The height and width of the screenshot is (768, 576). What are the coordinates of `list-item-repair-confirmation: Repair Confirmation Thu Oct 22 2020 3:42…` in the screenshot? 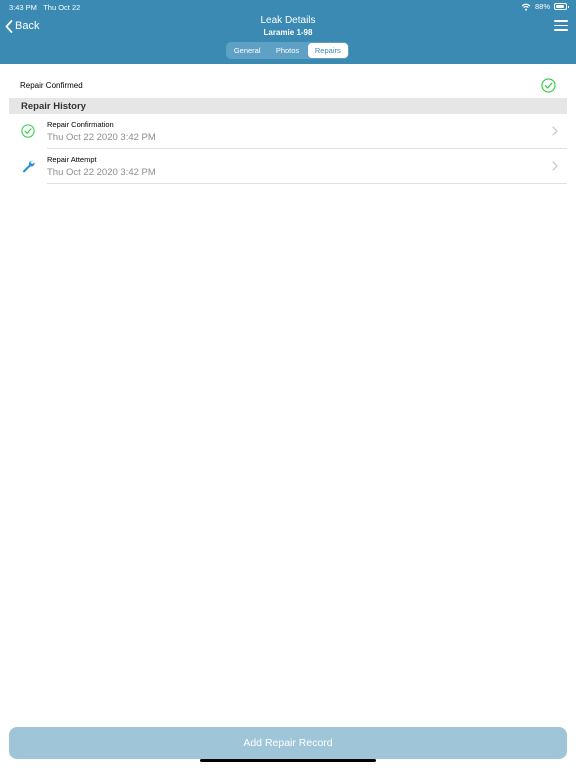 It's located at (288, 131).